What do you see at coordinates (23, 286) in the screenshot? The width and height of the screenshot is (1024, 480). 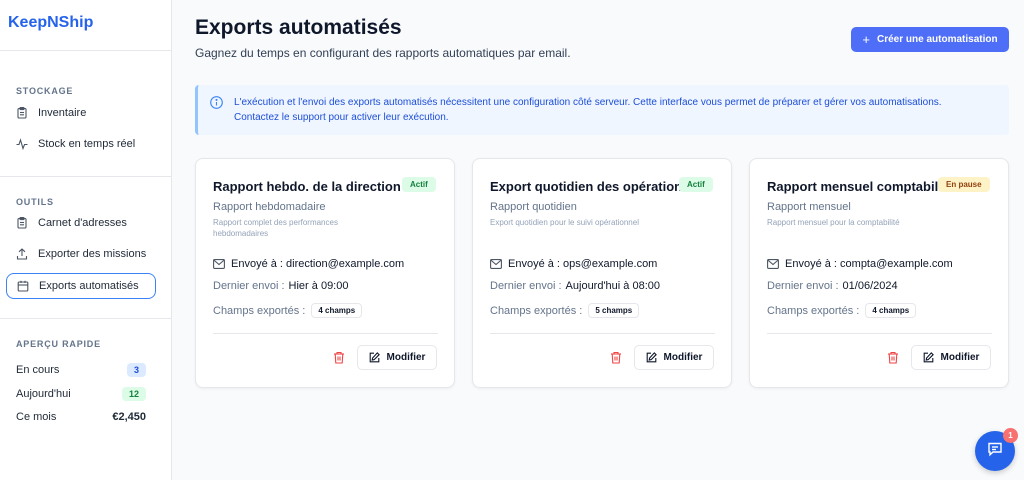 I see `calendar-icon` at bounding box center [23, 286].